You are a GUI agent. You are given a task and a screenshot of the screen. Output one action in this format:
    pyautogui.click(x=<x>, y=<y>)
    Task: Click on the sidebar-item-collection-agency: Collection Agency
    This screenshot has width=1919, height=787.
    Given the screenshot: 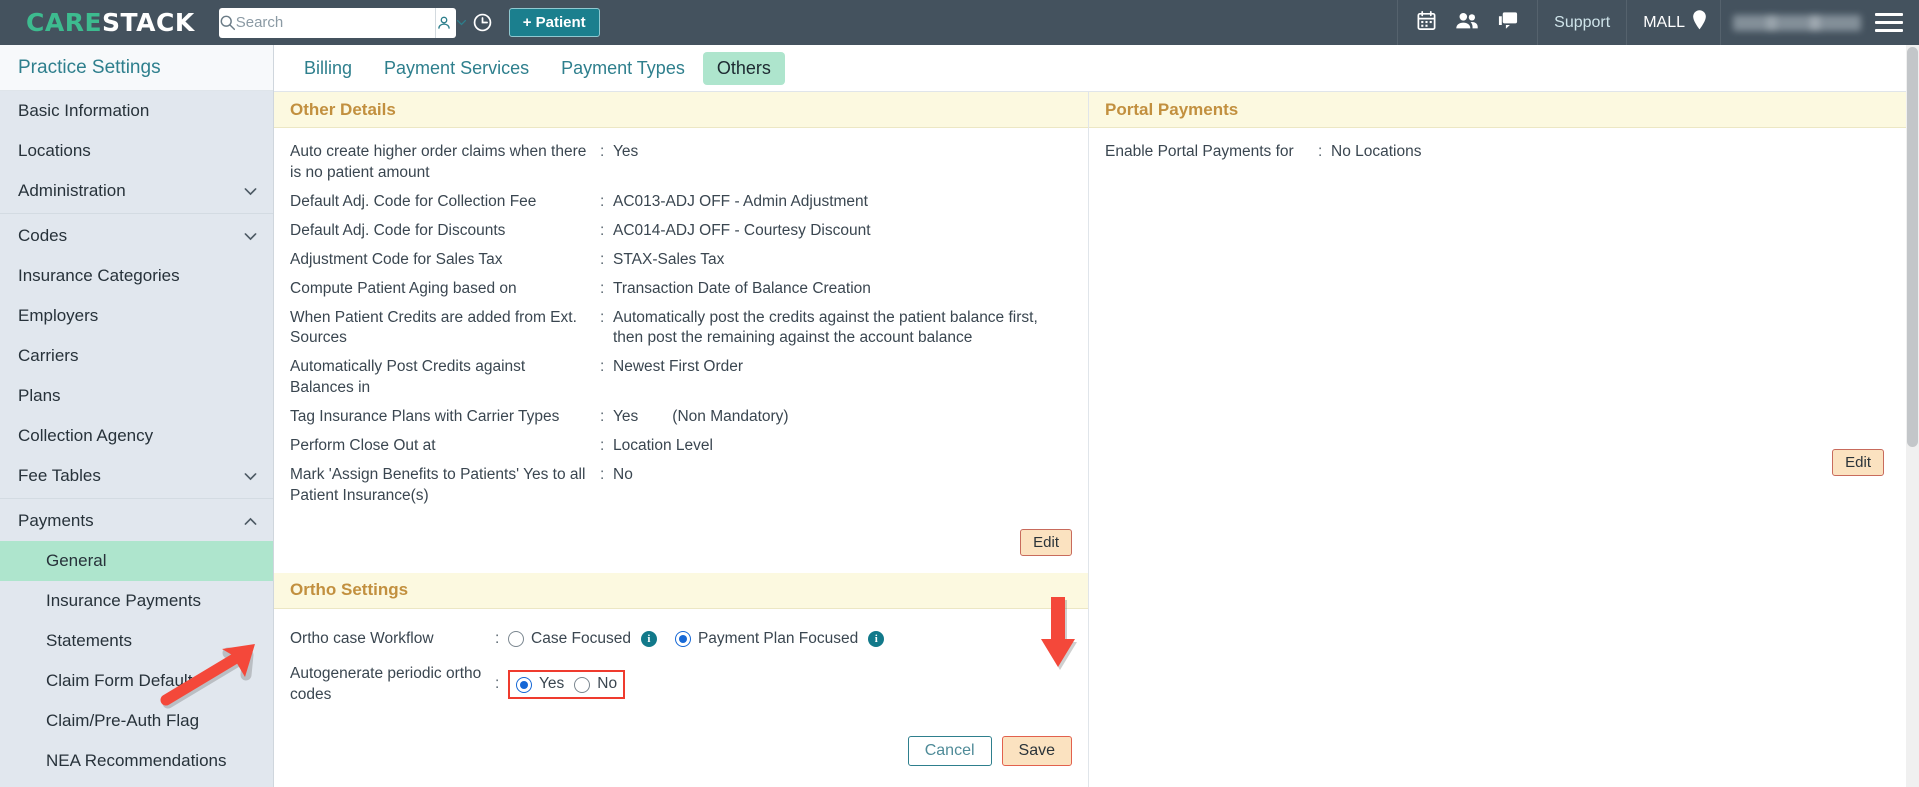 What is the action you would take?
    pyautogui.click(x=136, y=436)
    